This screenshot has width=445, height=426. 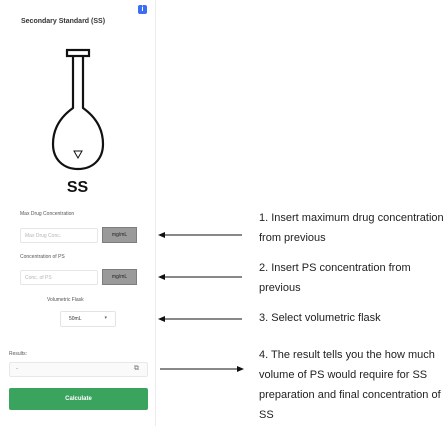 I want to click on arrow-left-2-icon, so click(x=200, y=277).